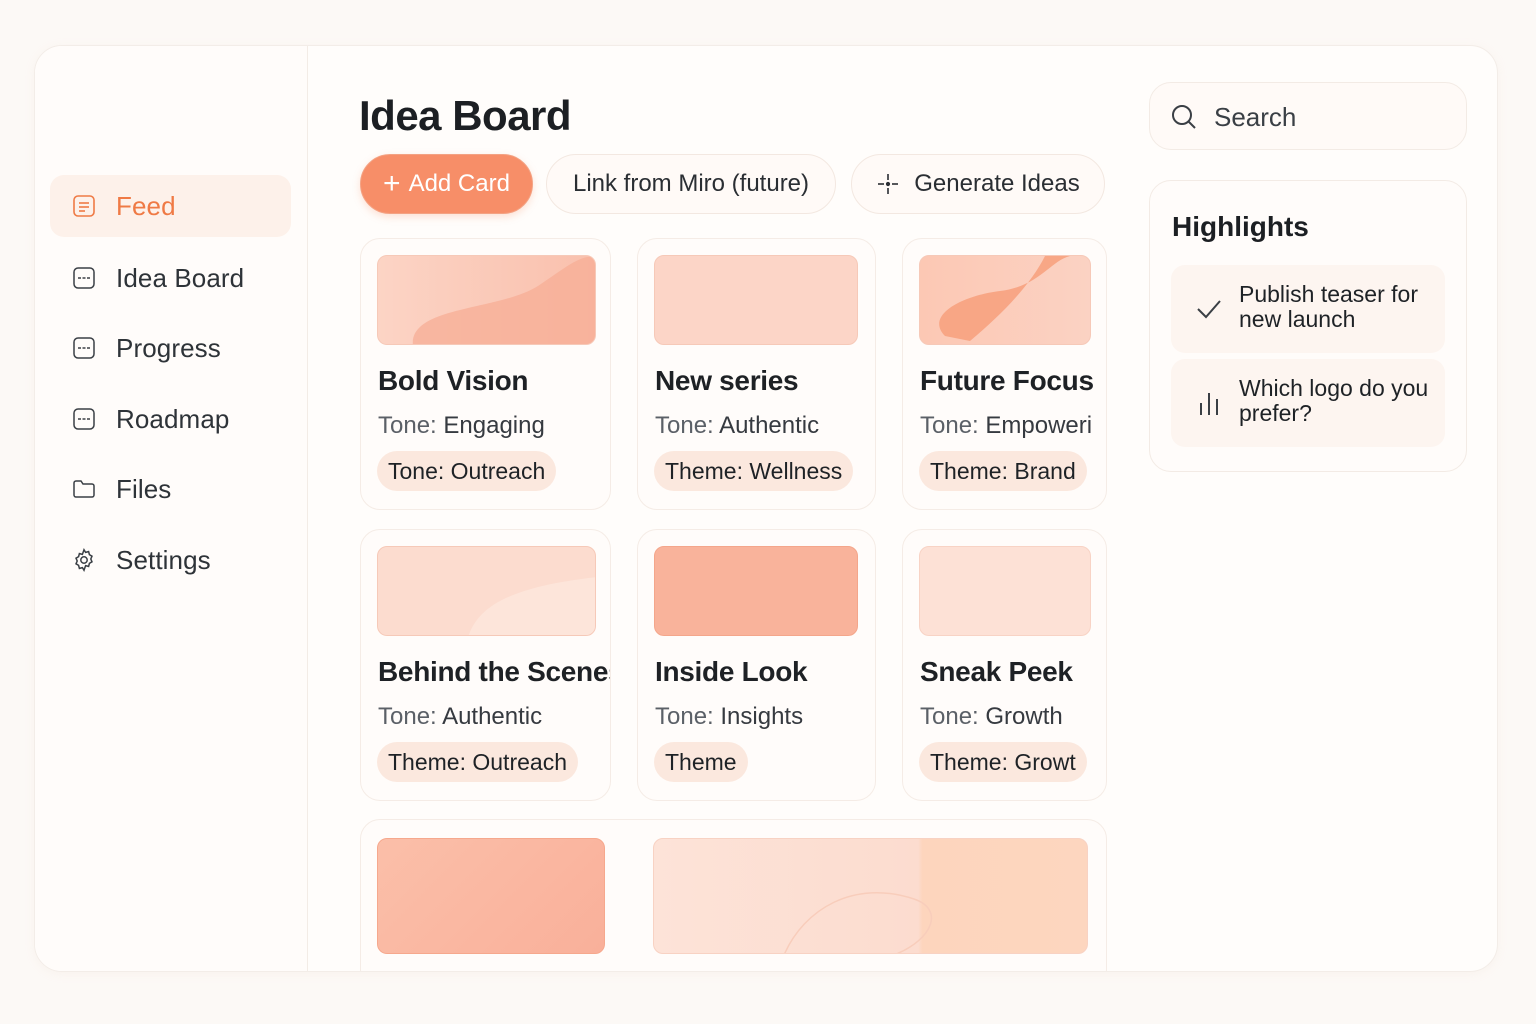 The width and height of the screenshot is (1536, 1024). I want to click on idea-card: Sneak Peek Tone: Growth Theme: Growt, so click(1004, 665).